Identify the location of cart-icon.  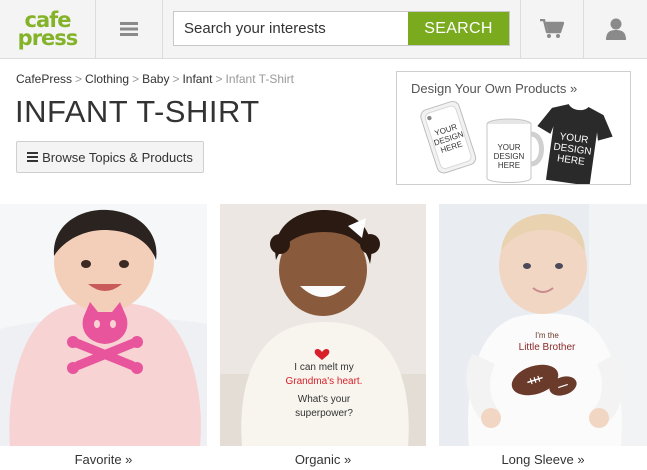
(552, 28).